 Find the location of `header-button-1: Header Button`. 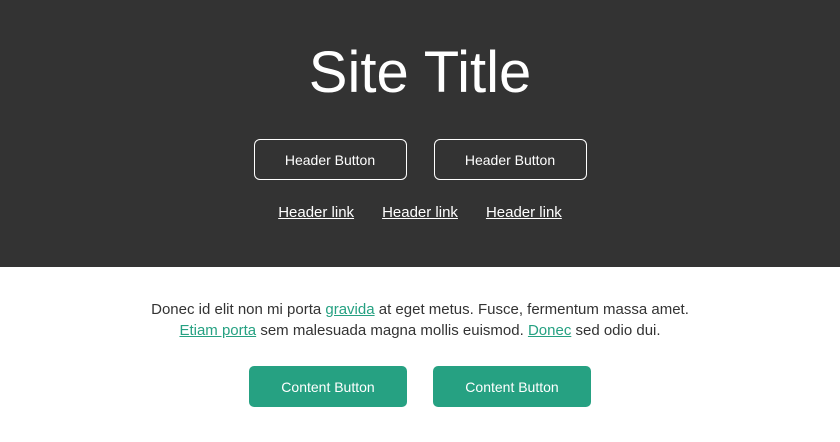

header-button-1: Header Button is located at coordinates (330, 159).